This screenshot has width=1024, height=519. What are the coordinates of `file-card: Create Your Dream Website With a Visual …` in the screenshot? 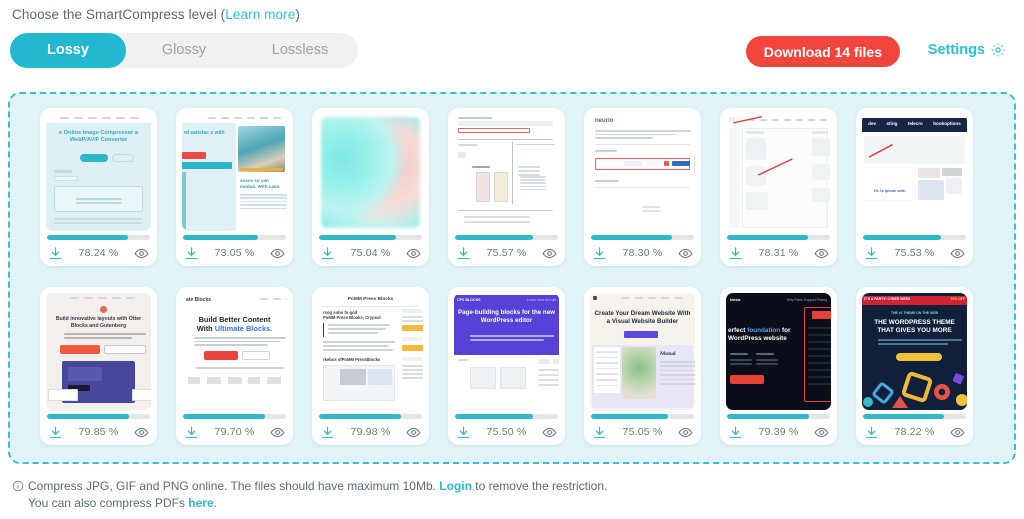 It's located at (642, 366).